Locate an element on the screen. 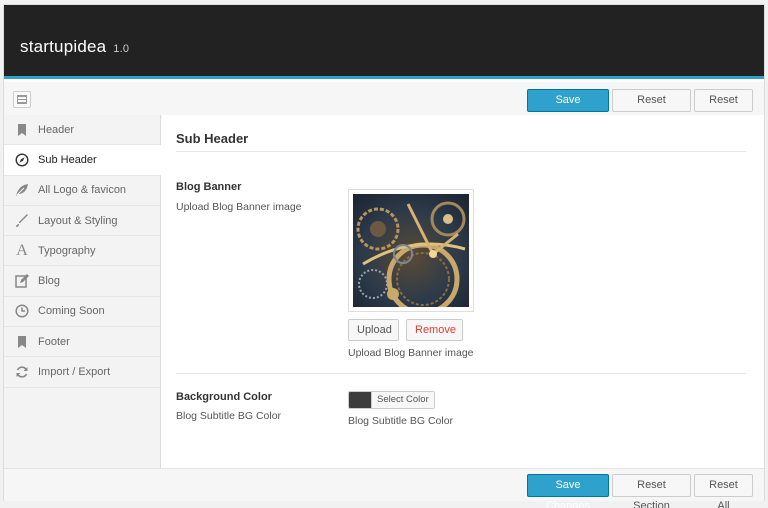 The height and width of the screenshot is (508, 768). edit-icon is located at coordinates (22, 281).